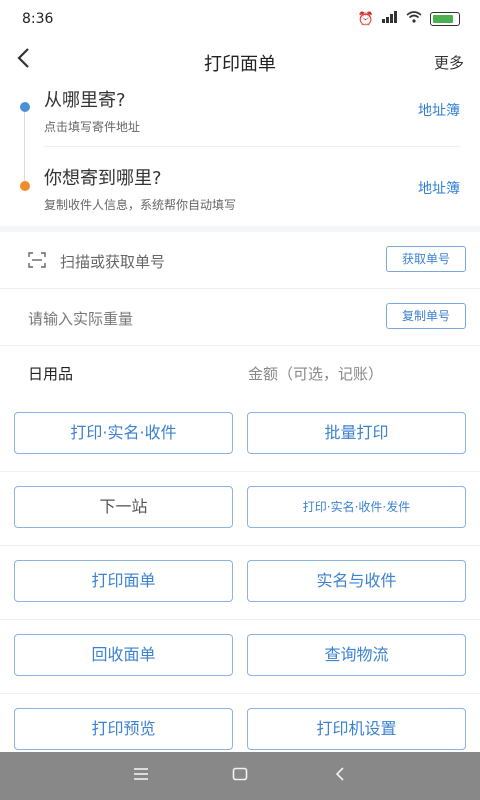  What do you see at coordinates (240, 317) in the screenshot?
I see `weight-row: 请输入实际重量 复制单号` at bounding box center [240, 317].